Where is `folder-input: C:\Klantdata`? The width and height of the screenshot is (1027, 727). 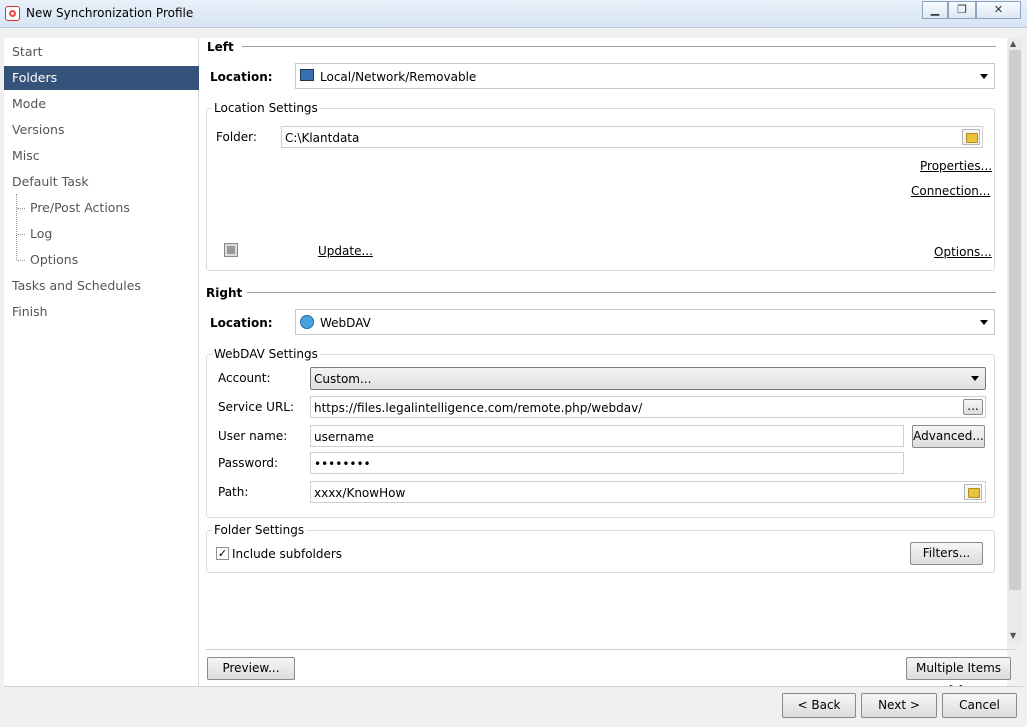 folder-input: C:\Klantdata is located at coordinates (632, 137).